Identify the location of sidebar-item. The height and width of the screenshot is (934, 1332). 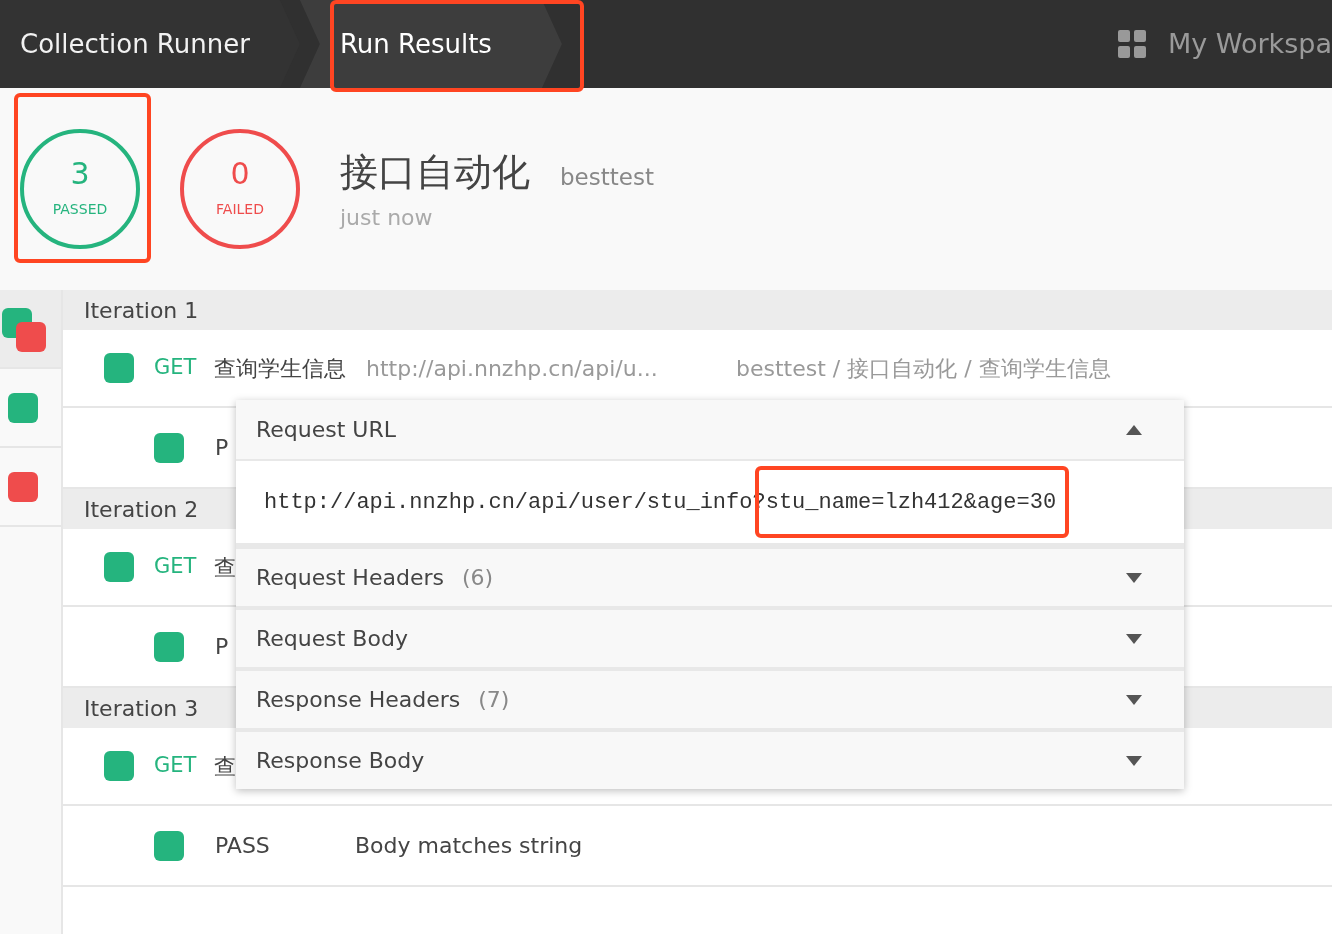
(30, 329).